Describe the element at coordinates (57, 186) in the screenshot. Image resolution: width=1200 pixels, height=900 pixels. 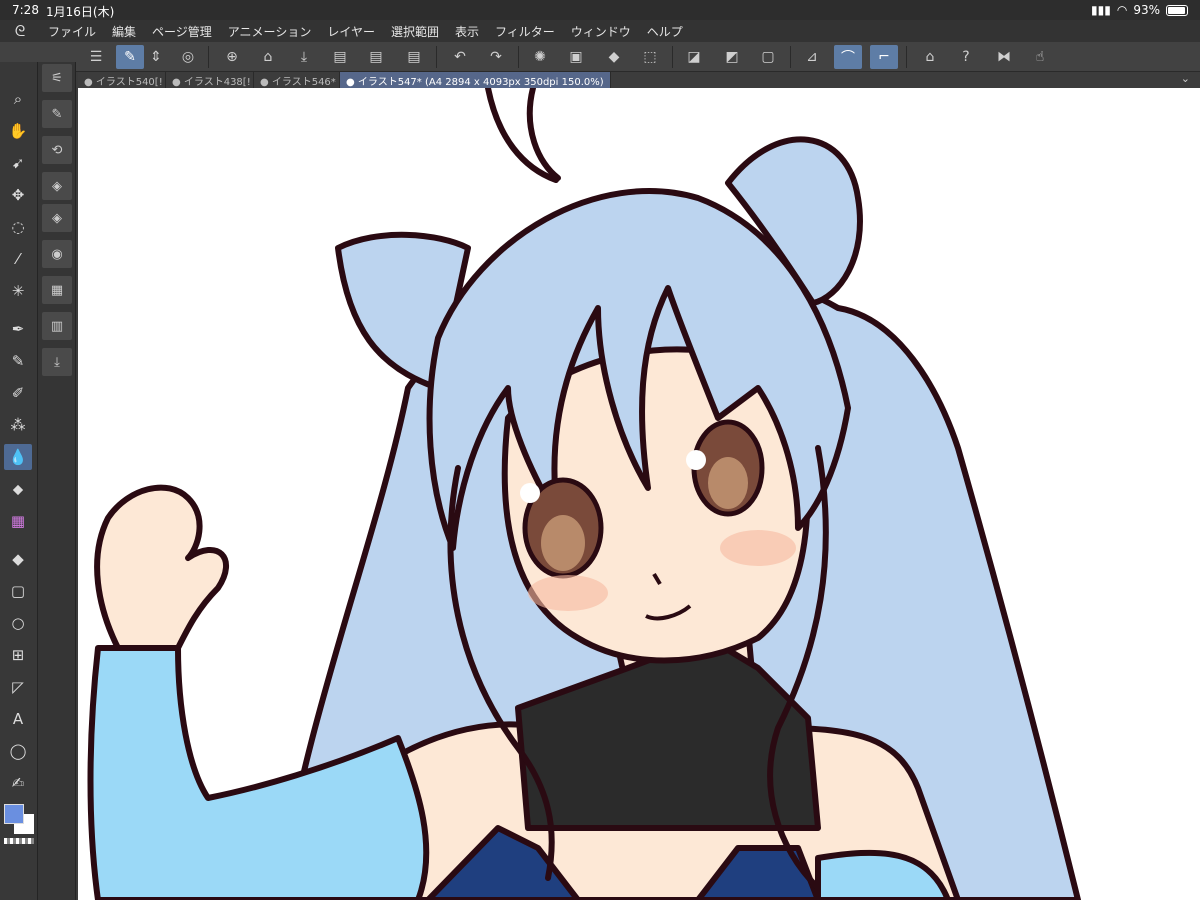
I see `layer-icon: ◈` at that location.